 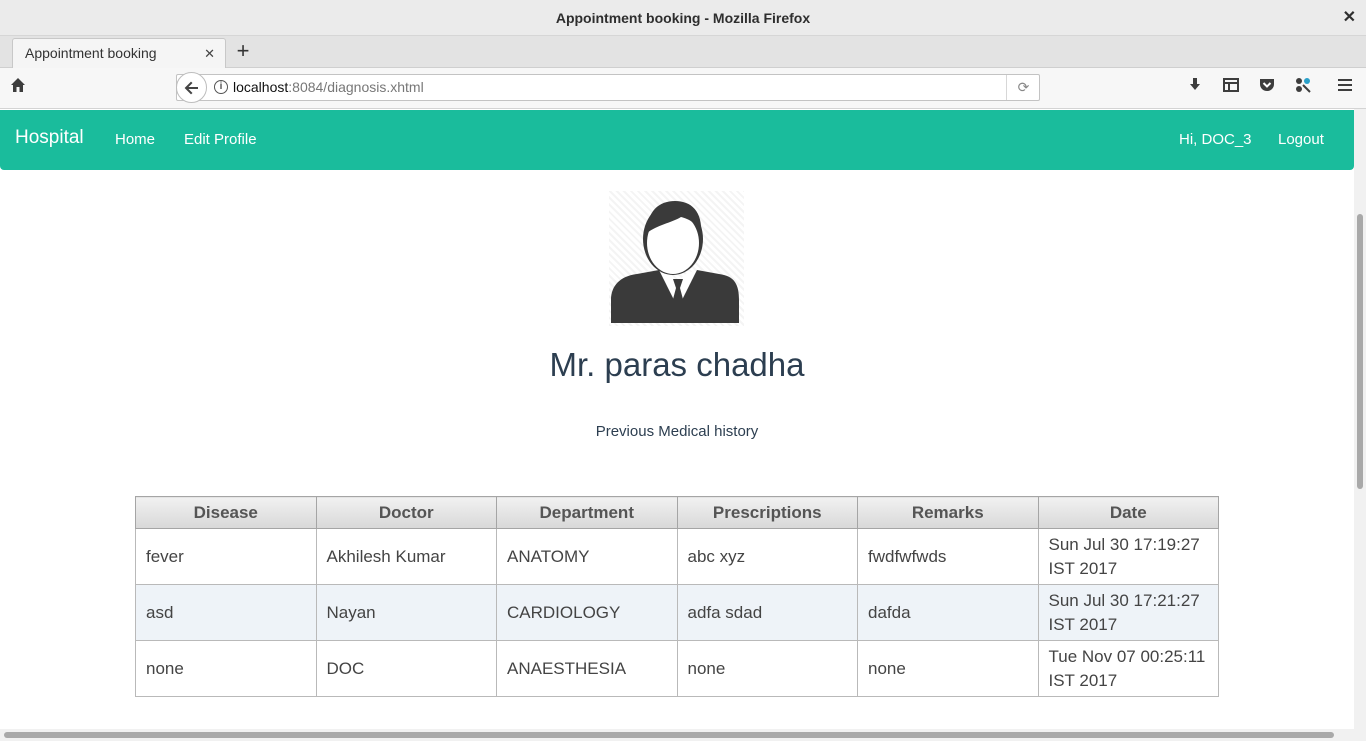 What do you see at coordinates (356, 87) in the screenshot?
I see `url-path: :8084/diagnosis.xhtml` at bounding box center [356, 87].